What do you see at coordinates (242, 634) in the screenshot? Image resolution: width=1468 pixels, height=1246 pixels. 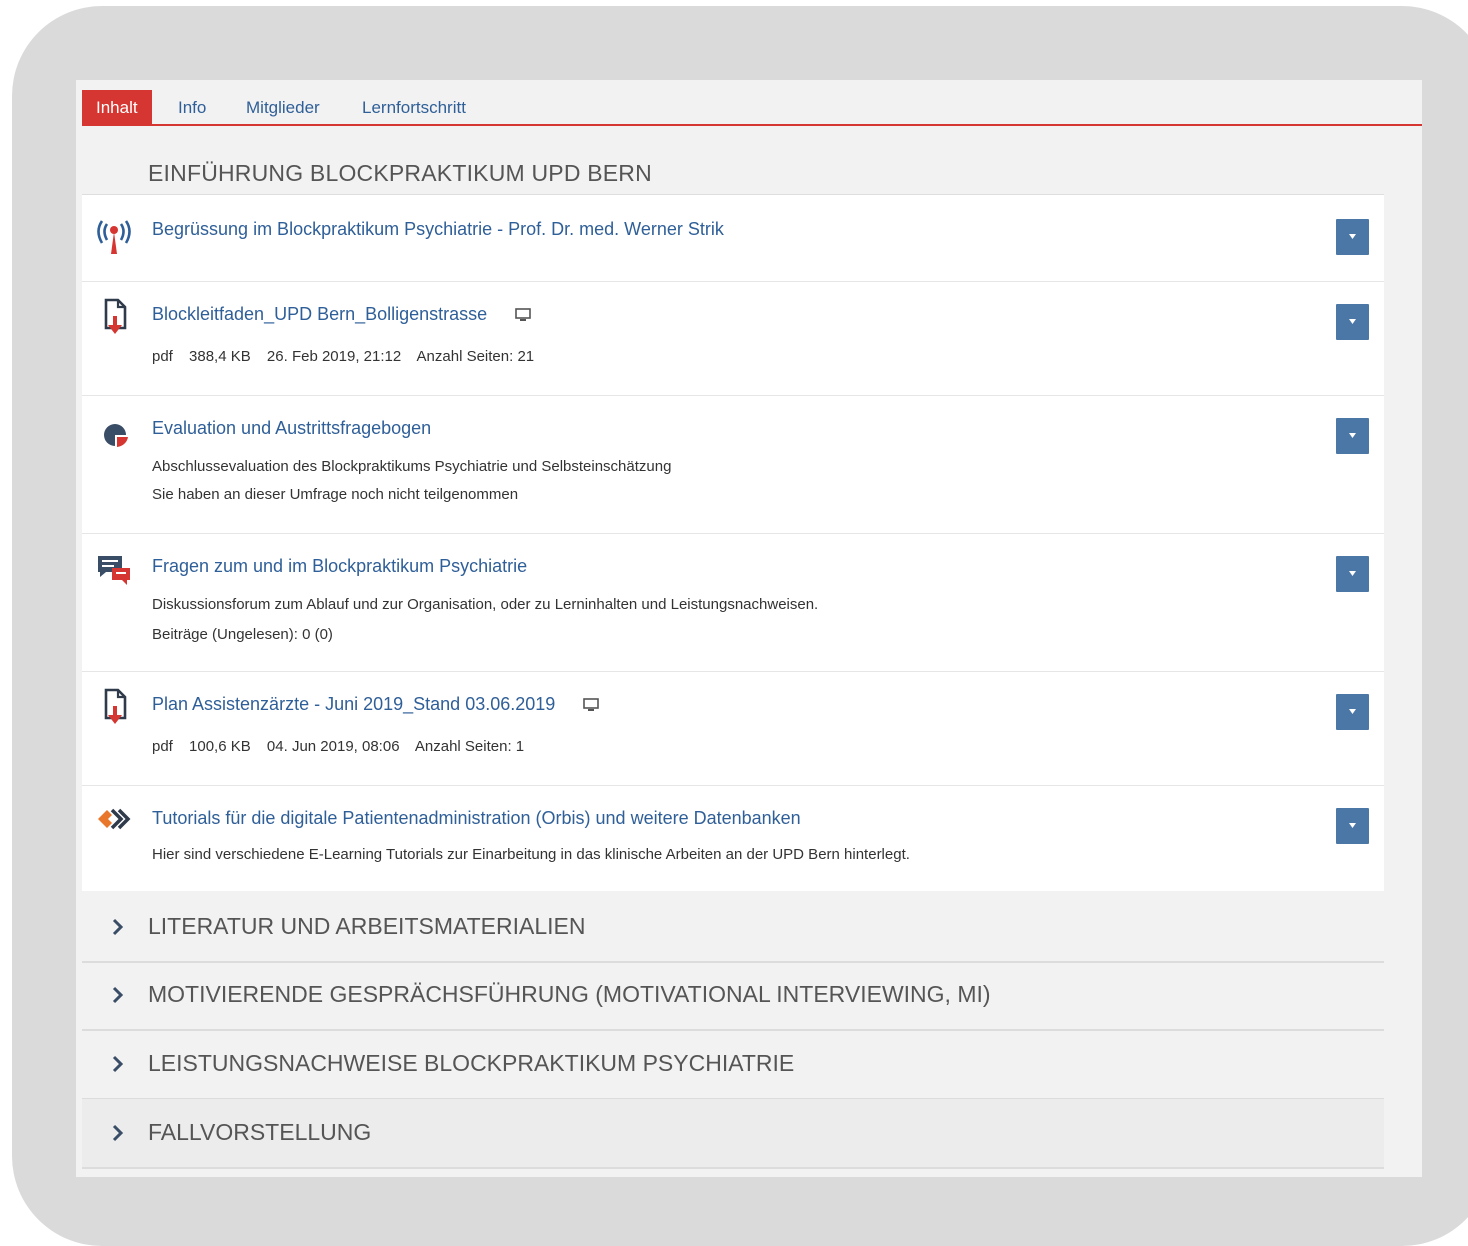 I see `forum-post-count: Beiträge (Ungelesen): 0 (0)` at bounding box center [242, 634].